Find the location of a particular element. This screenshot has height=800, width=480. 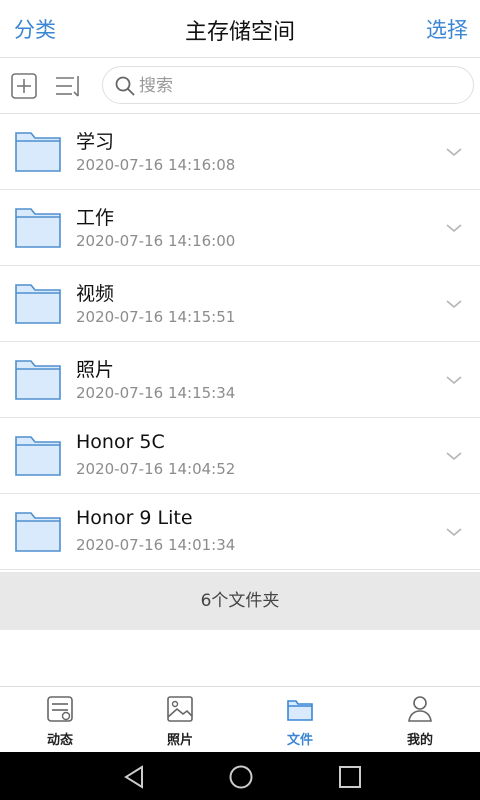

page-title: 主存储空间 is located at coordinates (239, 32).